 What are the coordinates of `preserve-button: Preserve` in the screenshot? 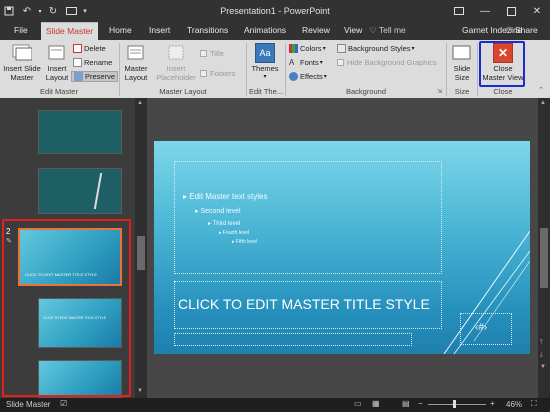 It's located at (95, 76).